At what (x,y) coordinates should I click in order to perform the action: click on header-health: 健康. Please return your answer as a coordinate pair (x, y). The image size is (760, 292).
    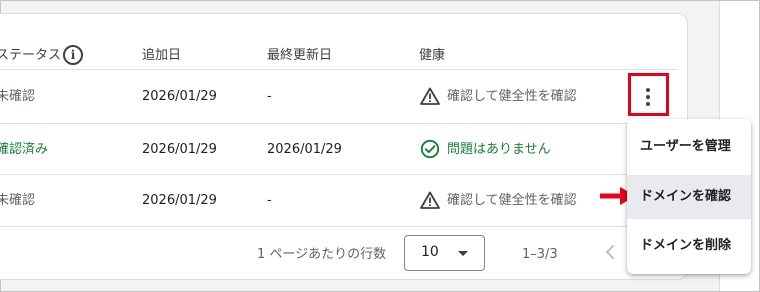
    Looking at the image, I should click on (432, 56).